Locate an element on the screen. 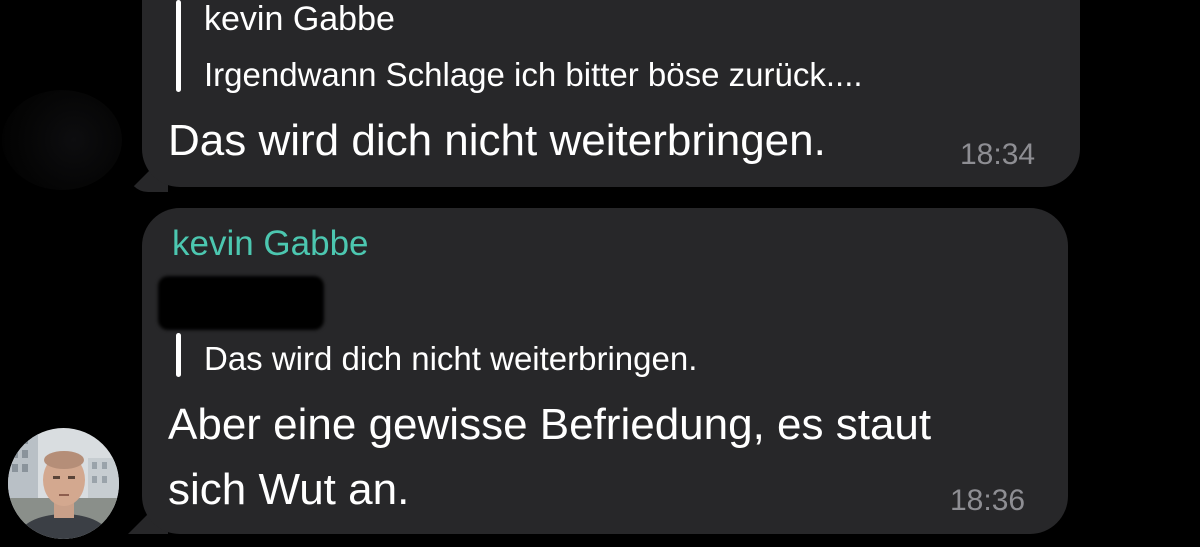  reply-sender-name: kevin Gabbe is located at coordinates (299, 19).